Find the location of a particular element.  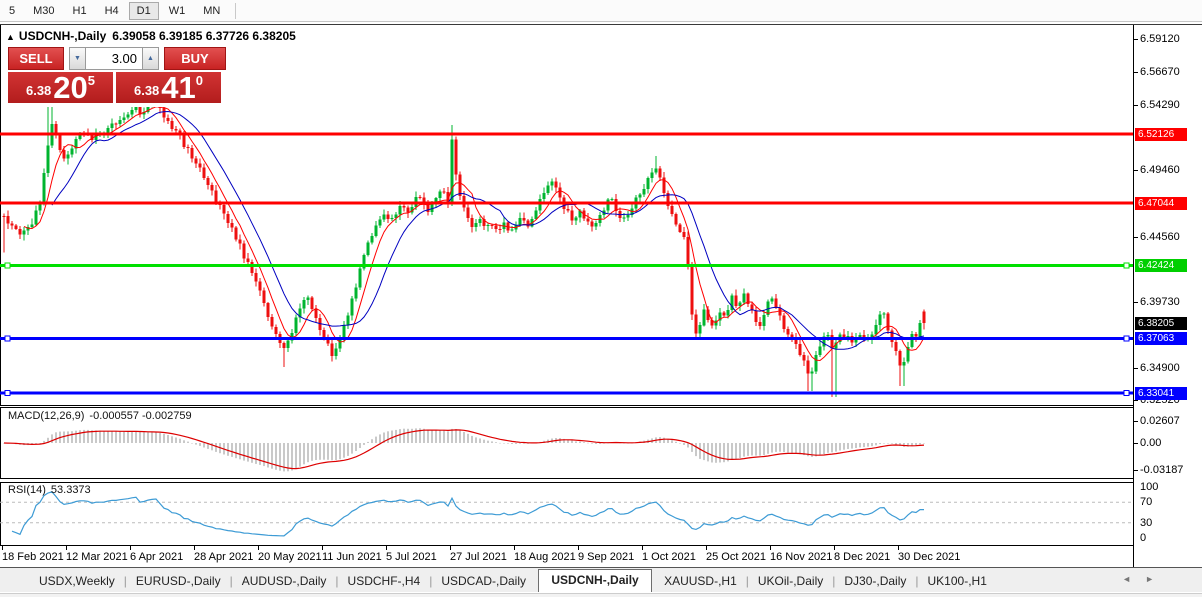

macd-indicator-label: MACD(12,26,9) -0.000557 -0.002759 is located at coordinates (100, 416).